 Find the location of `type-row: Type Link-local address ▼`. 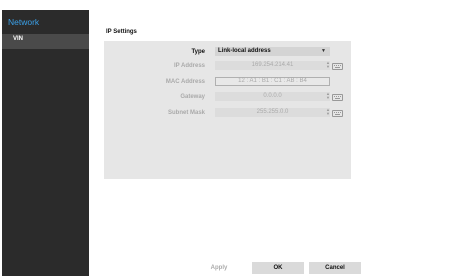

type-row: Type Link-local address ▼ is located at coordinates (227, 52).